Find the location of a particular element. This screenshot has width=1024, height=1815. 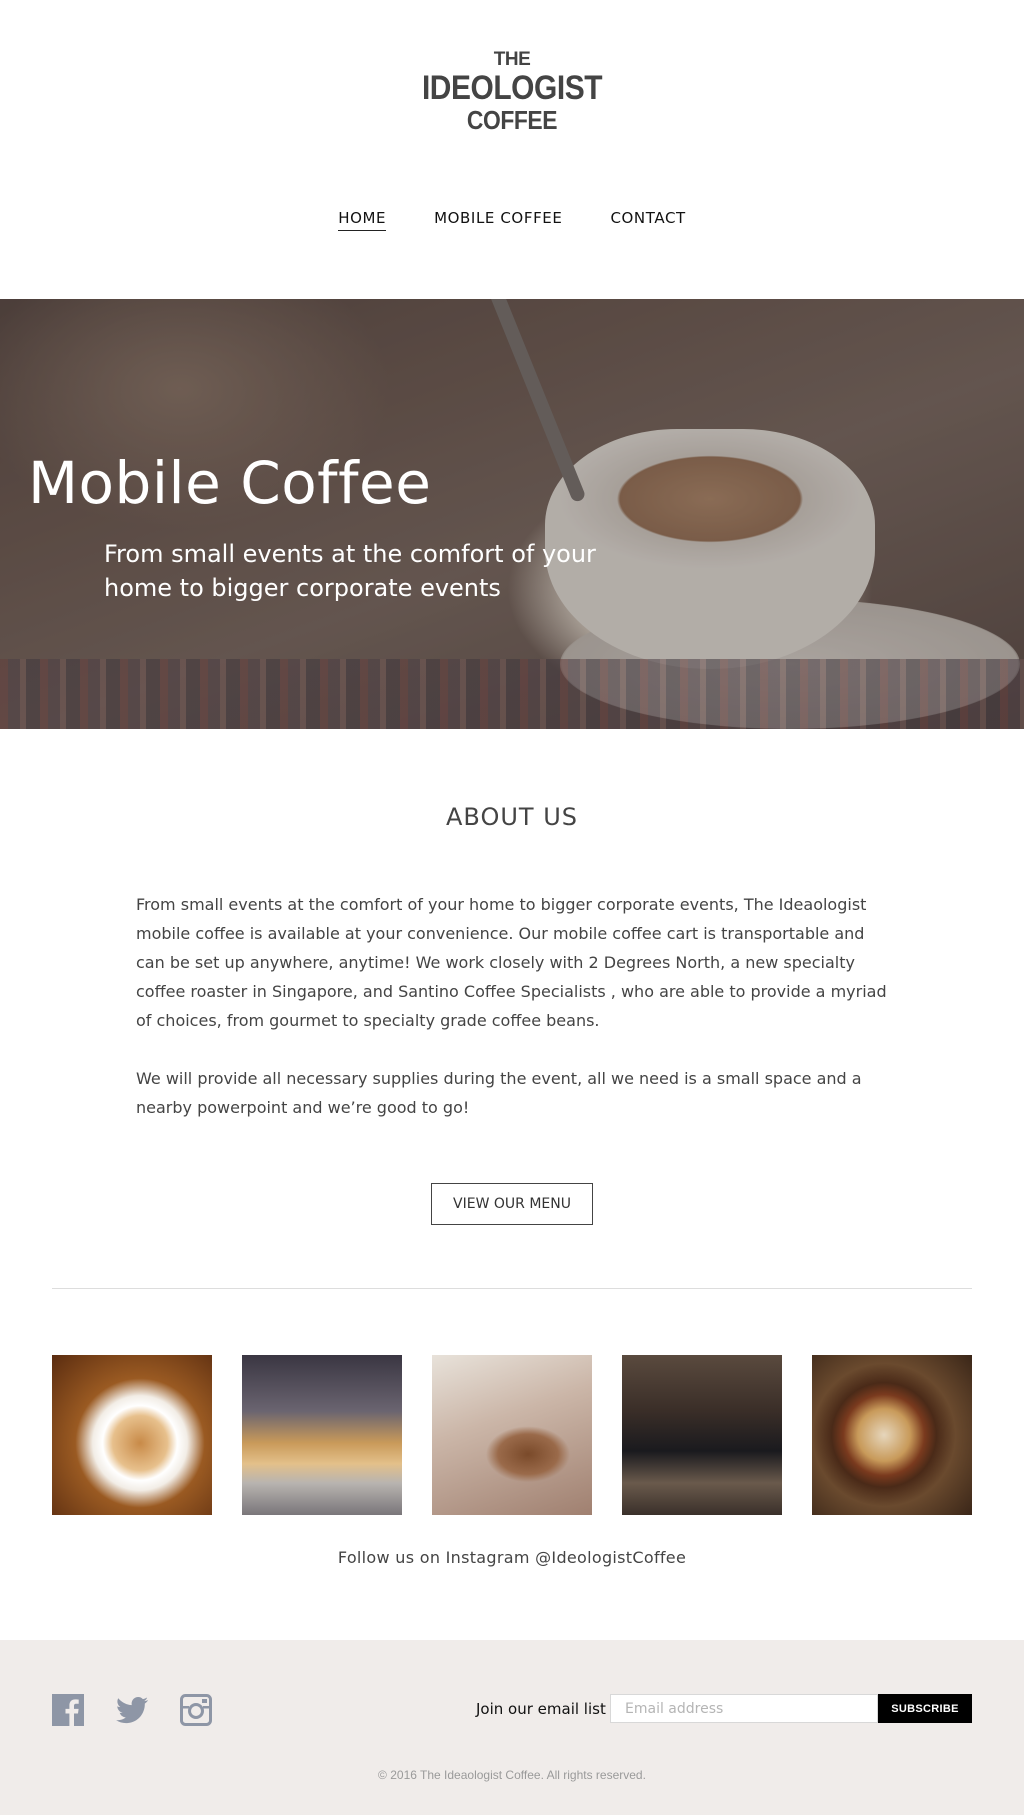

section-divider is located at coordinates (512, 1288).